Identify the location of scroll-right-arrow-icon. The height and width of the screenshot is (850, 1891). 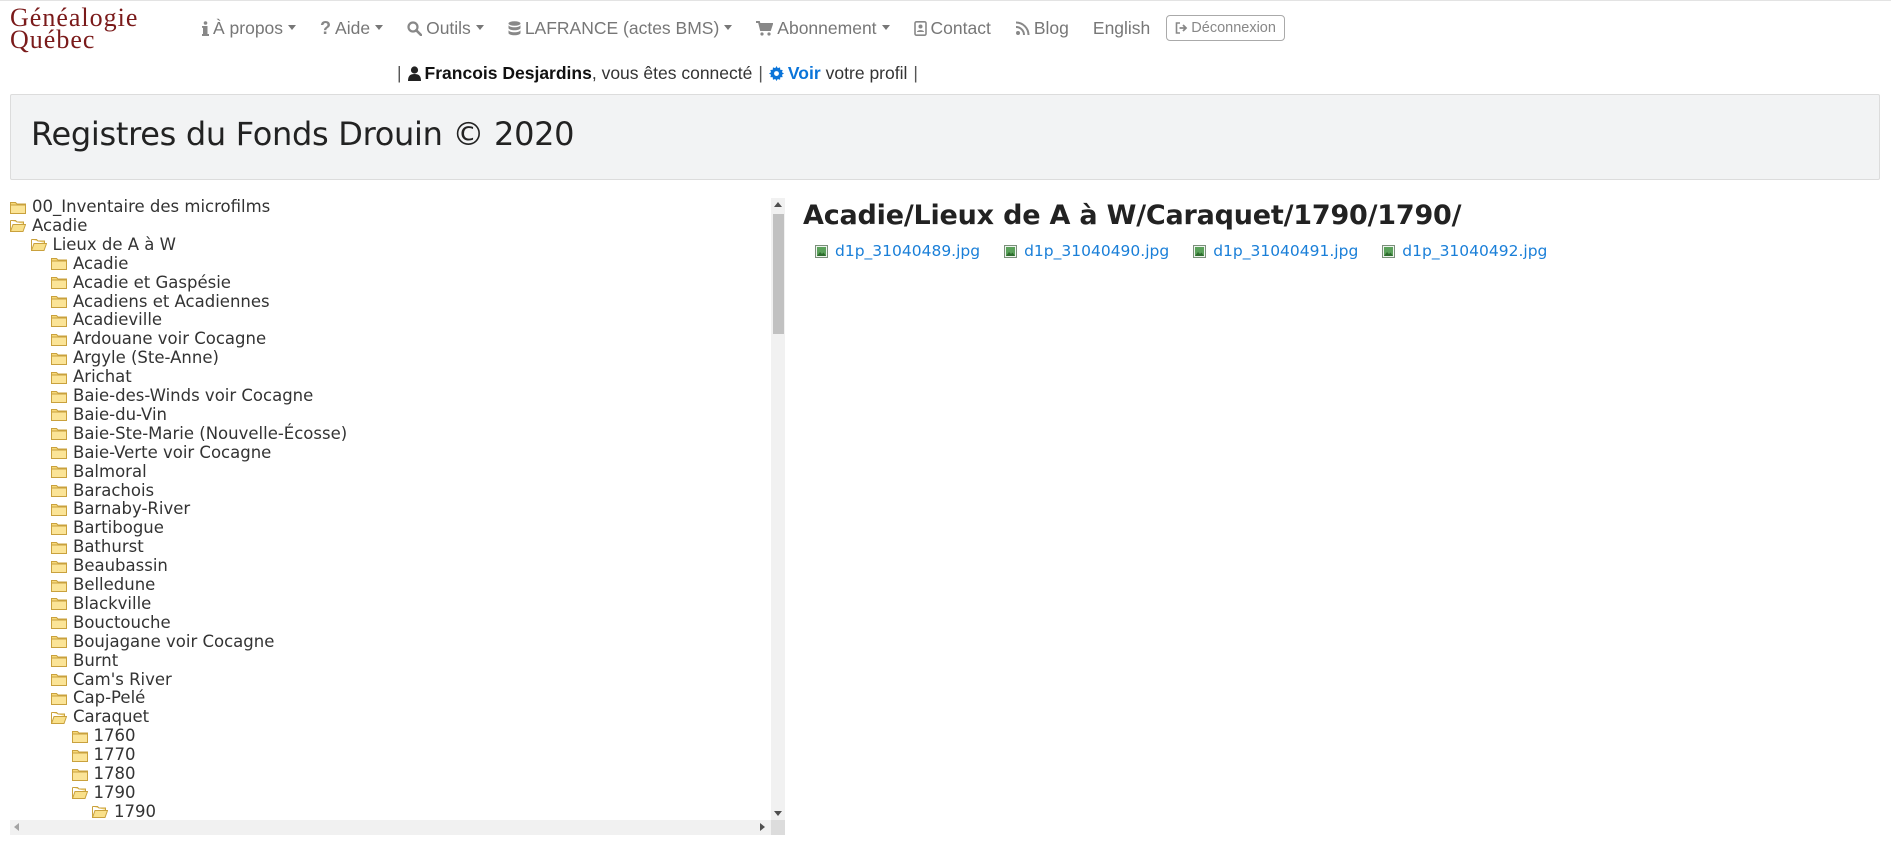
(762, 827).